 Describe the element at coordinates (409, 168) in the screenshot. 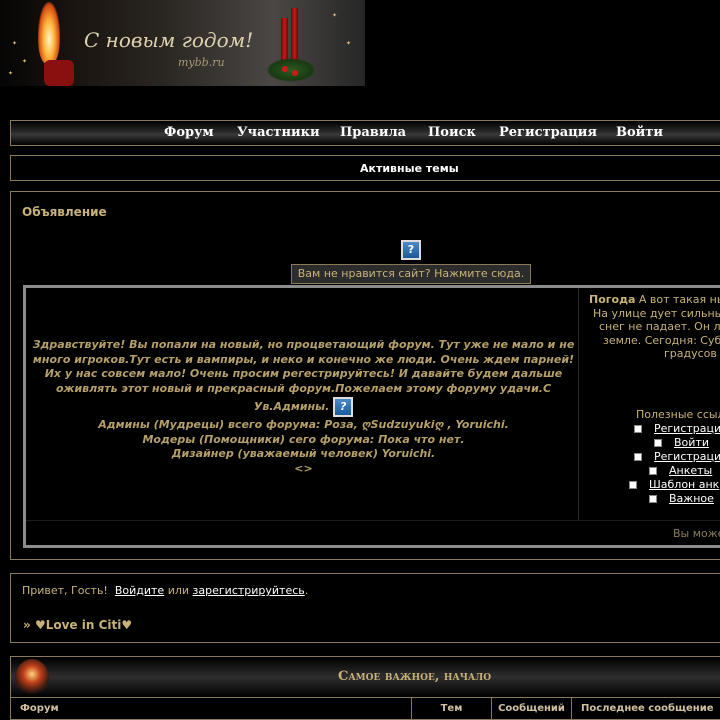

I see `active-topics-link: Активные темы` at that location.